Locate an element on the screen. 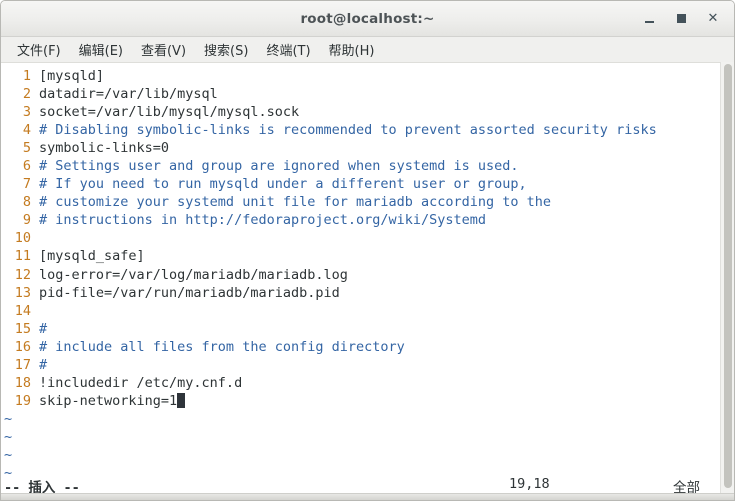  editor-line: 17 # is located at coordinates (367, 365).